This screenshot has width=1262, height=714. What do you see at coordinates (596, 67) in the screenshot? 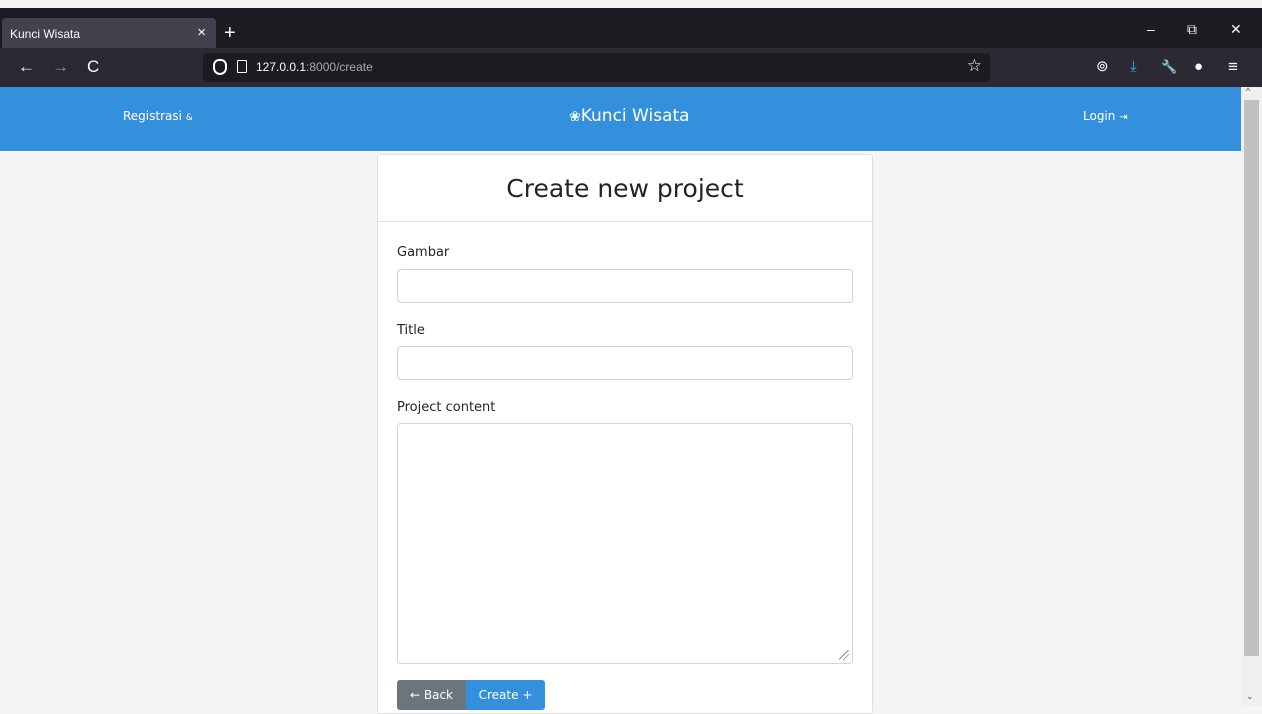
I see `address-bar: 127.0.0.1:8000/create ☆` at bounding box center [596, 67].